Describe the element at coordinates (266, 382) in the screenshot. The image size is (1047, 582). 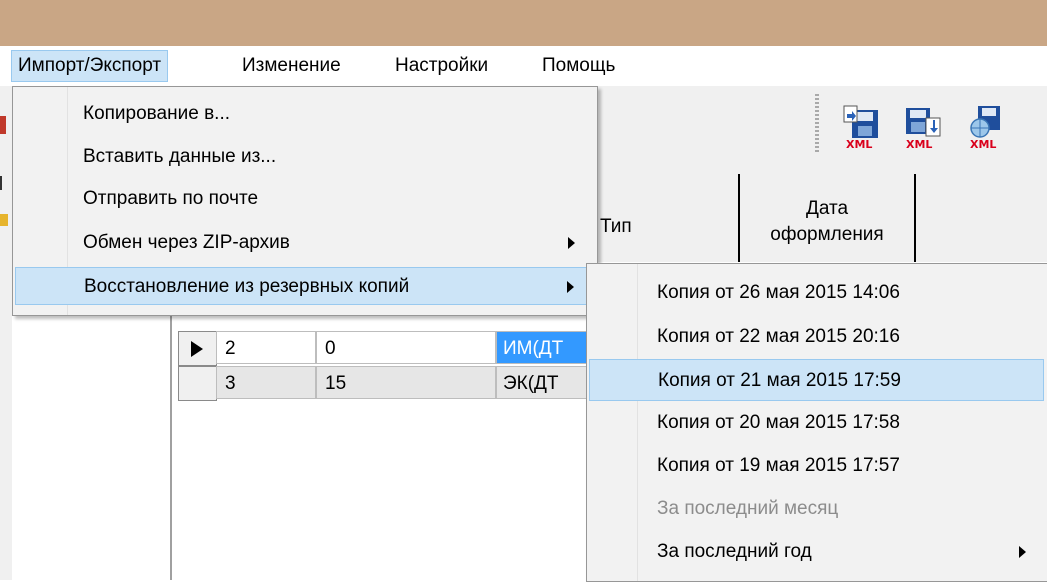
I see `cell-number: 3` at that location.